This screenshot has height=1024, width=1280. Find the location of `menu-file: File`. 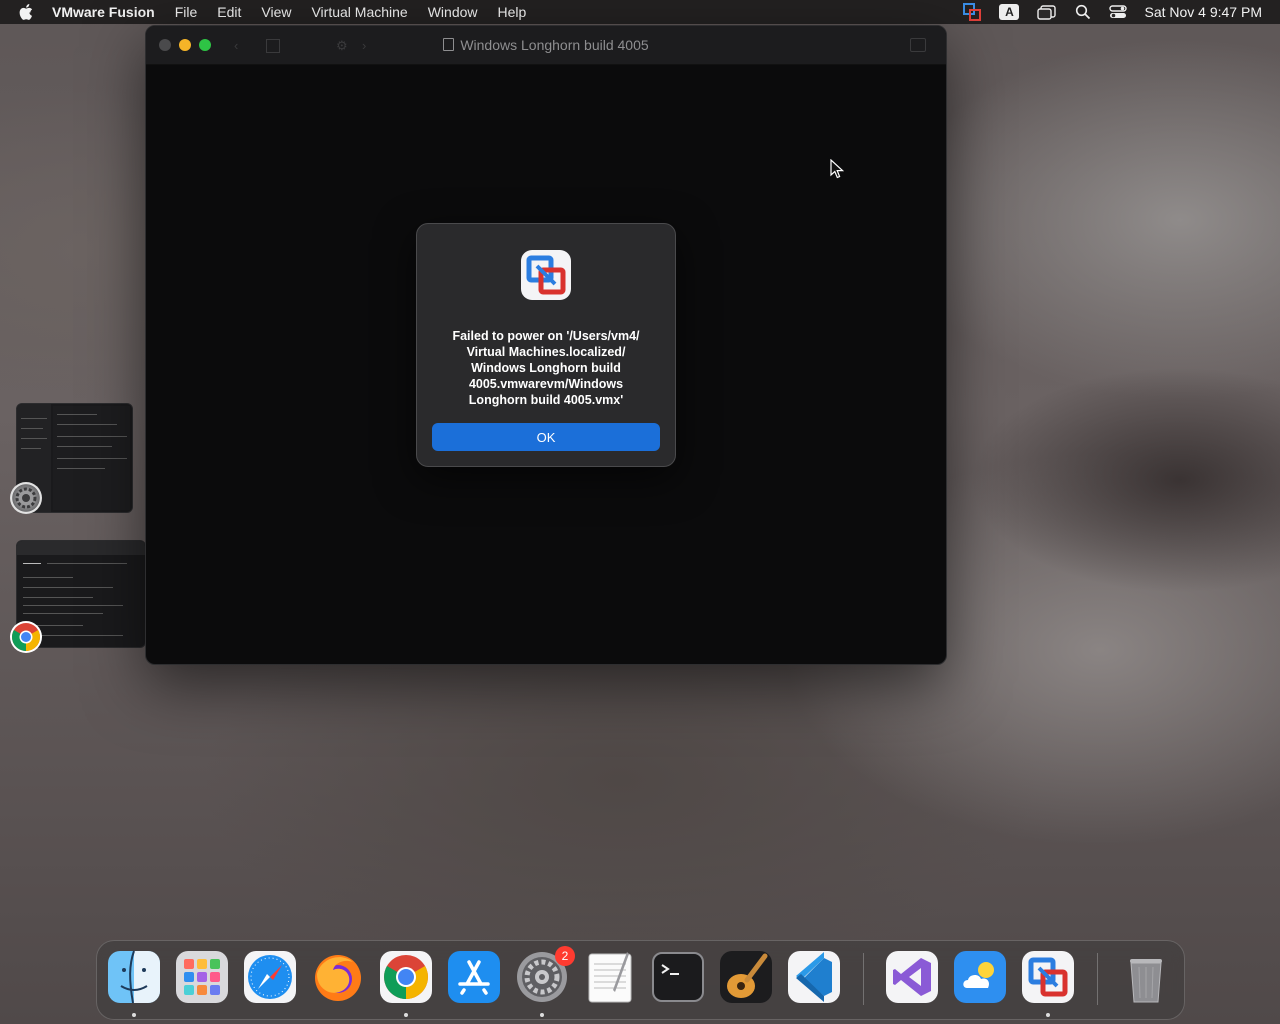

menu-file: File is located at coordinates (186, 12).